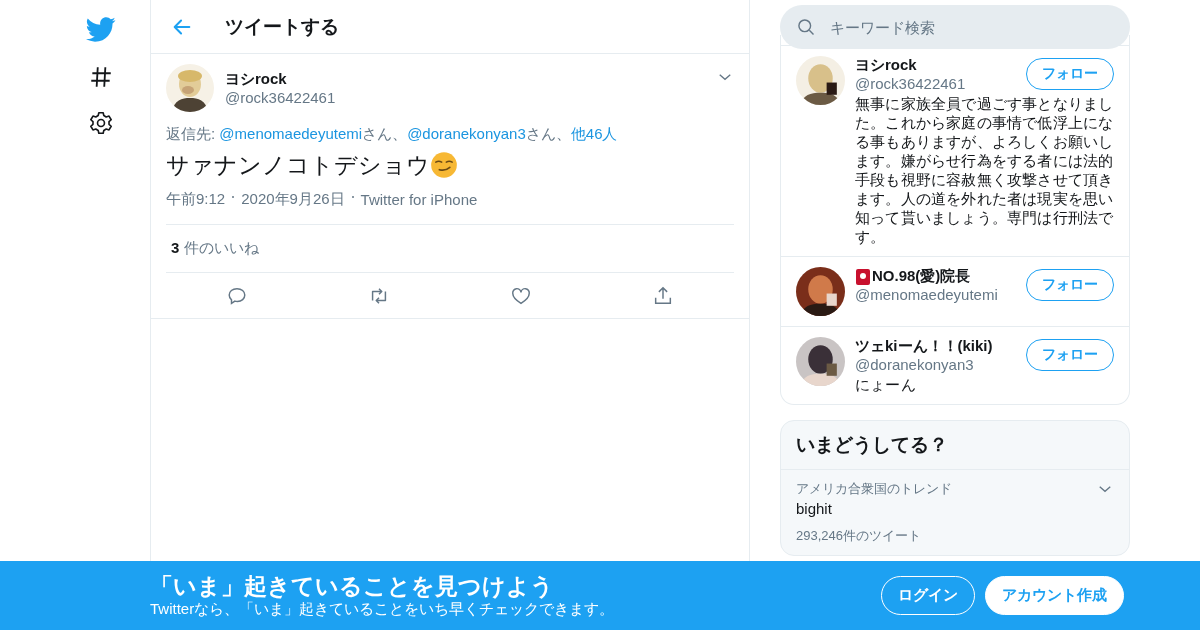 The width and height of the screenshot is (1200, 630). Describe the element at coordinates (392, 134) in the screenshot. I see `reply-to-line: 返信先: @menomaedeyutemiさん、@doranekonyan3さん、他46人` at that location.